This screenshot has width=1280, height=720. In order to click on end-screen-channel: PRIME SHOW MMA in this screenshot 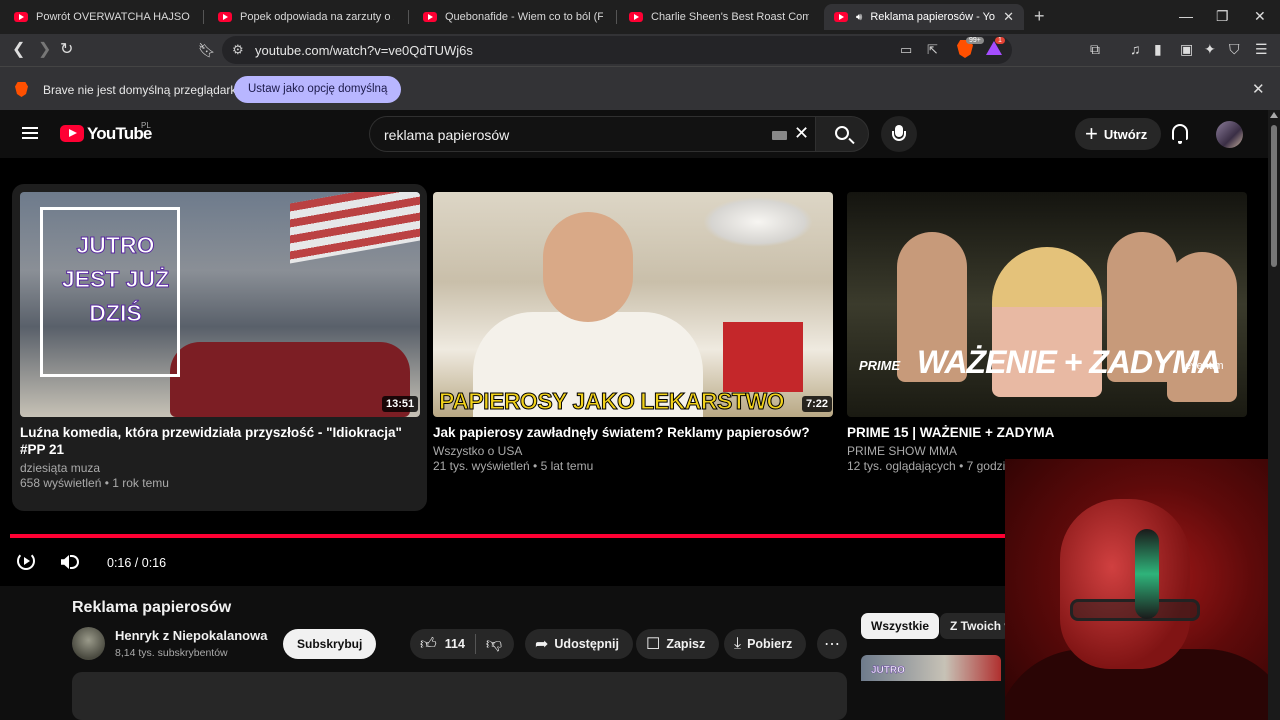, I will do `click(1047, 451)`.